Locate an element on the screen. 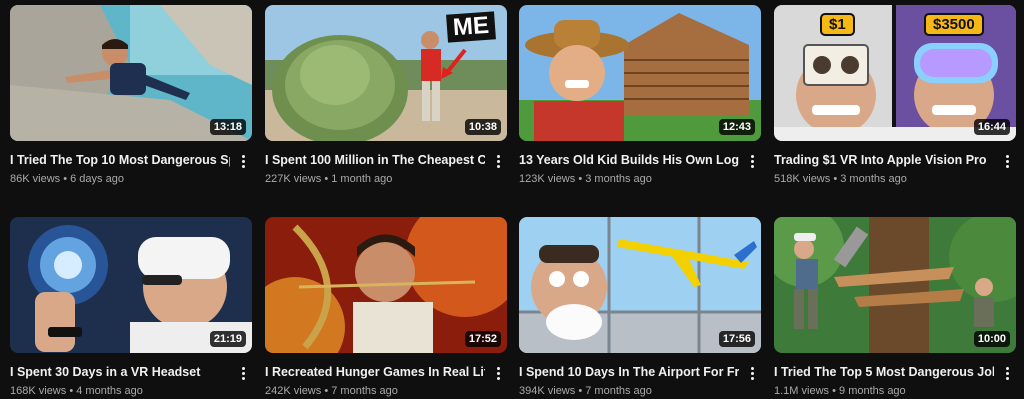 This screenshot has width=1024, height=399. cliff-climber-thumbnail: 13:18 is located at coordinates (131, 73).